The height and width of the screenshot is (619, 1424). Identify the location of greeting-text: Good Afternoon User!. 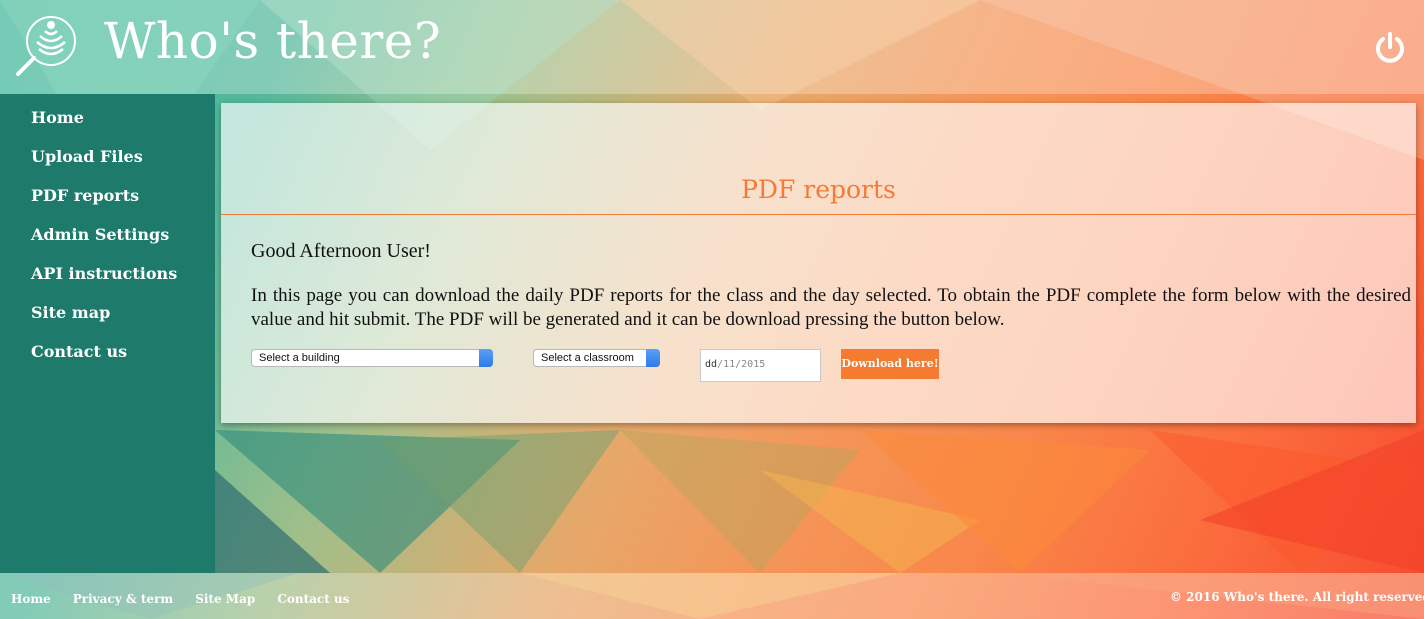
(341, 251).